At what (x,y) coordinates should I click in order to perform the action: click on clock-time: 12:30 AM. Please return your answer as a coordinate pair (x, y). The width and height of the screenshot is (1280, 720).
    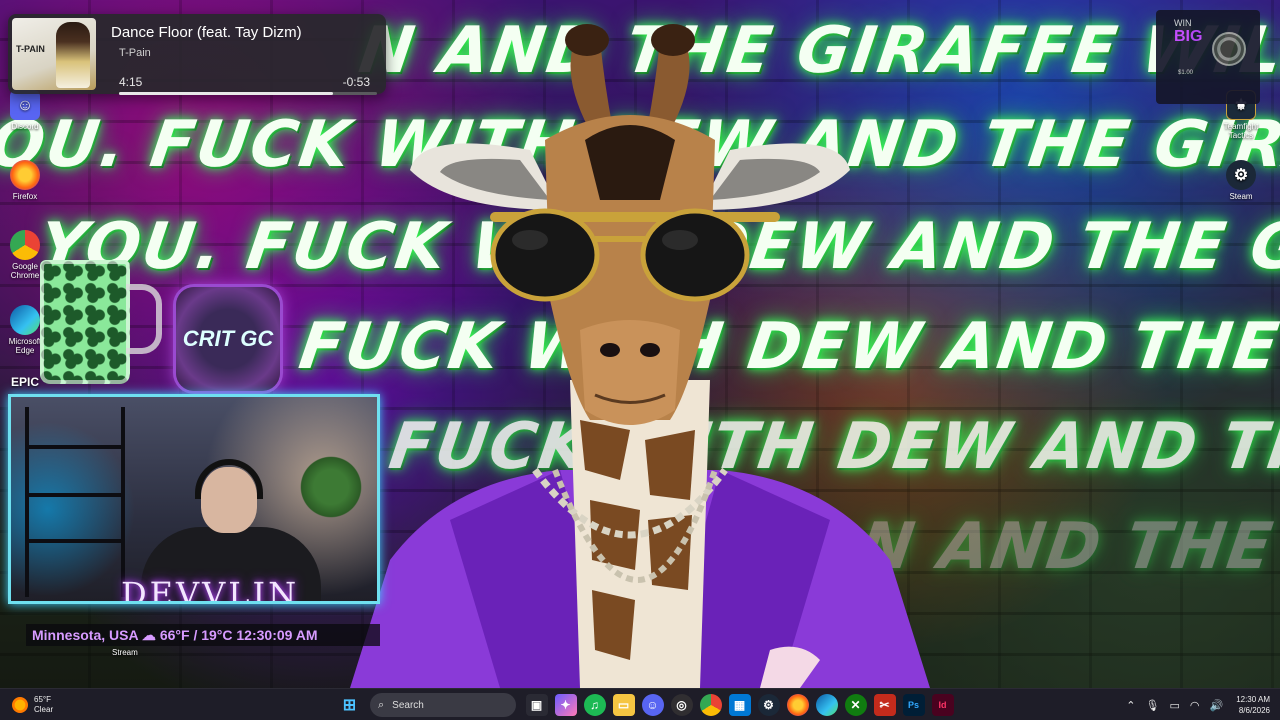
    Looking at the image, I should click on (1253, 699).